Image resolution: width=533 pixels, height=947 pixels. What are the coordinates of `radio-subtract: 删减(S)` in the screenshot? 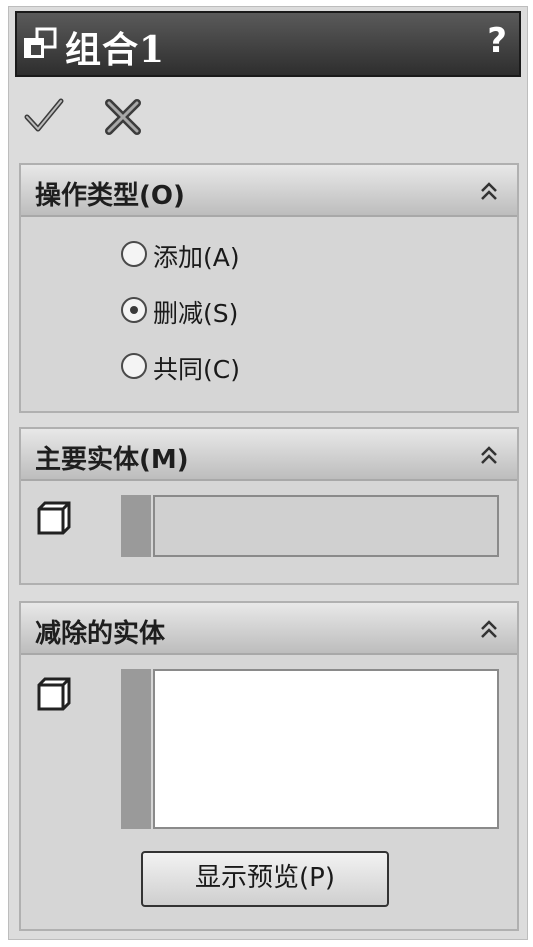 It's located at (251, 313).